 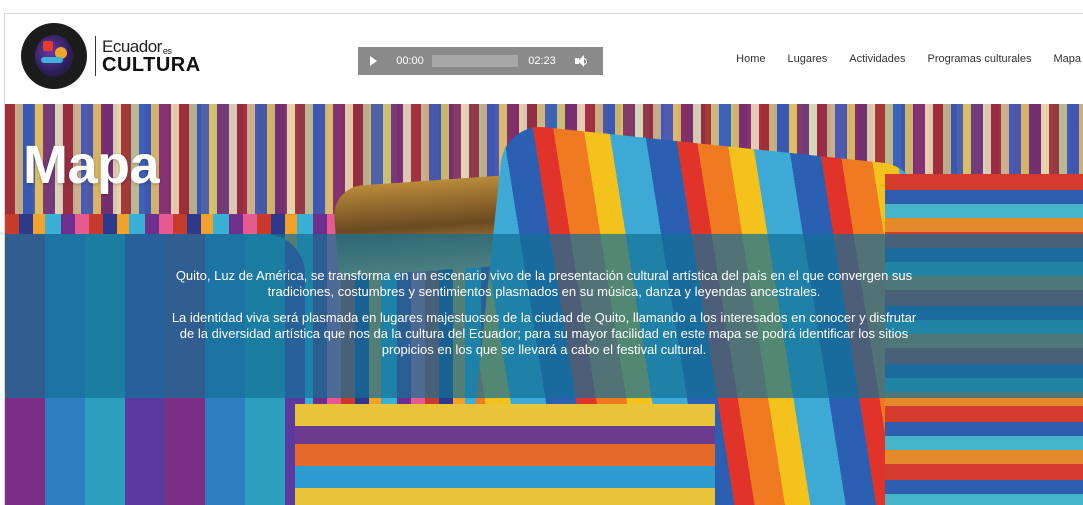 I want to click on logo-badge-icon, so click(x=54, y=56).